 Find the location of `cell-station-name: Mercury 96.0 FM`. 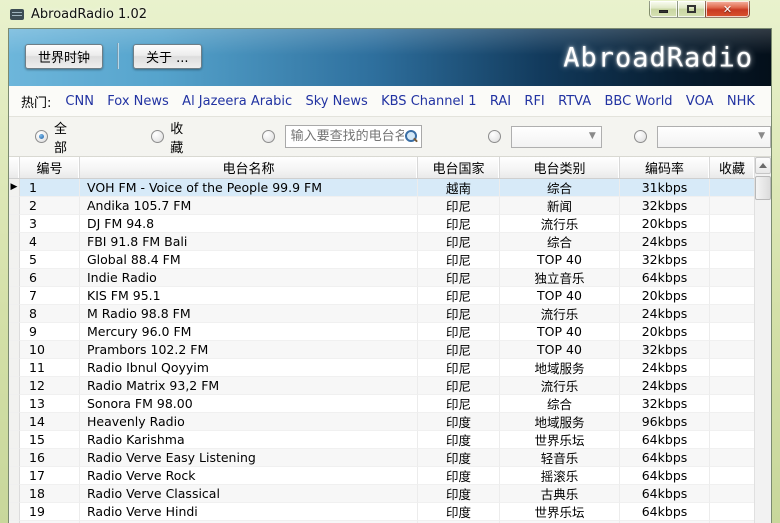

cell-station-name: Mercury 96.0 FM is located at coordinates (249, 332).